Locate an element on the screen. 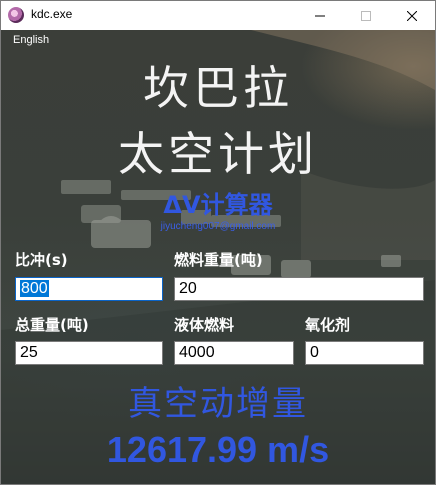 Image resolution: width=436 pixels, height=485 pixels. close-button is located at coordinates (412, 15).